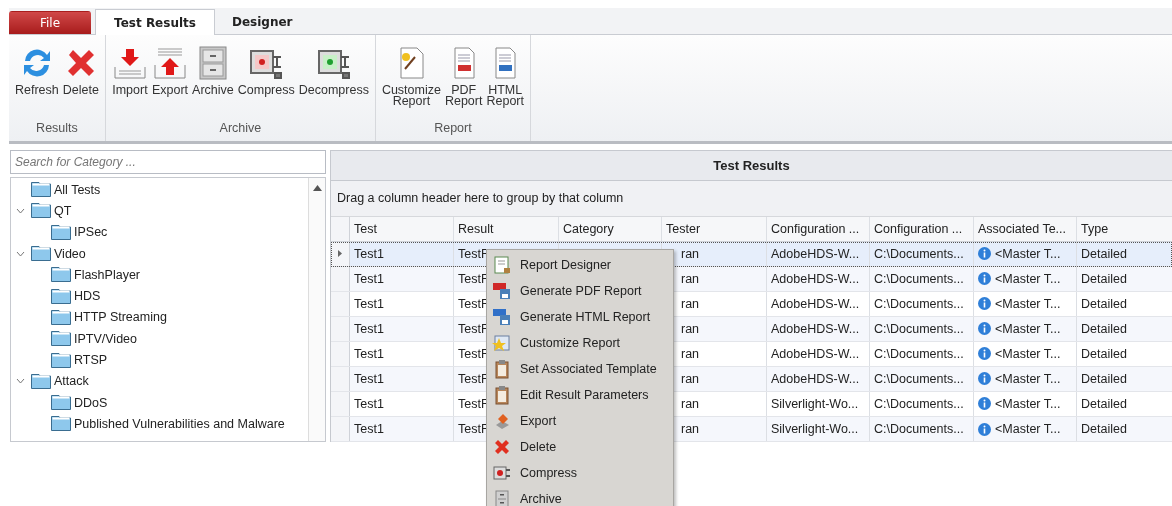  What do you see at coordinates (333, 70) in the screenshot?
I see `ribbon-button: Decompress` at bounding box center [333, 70].